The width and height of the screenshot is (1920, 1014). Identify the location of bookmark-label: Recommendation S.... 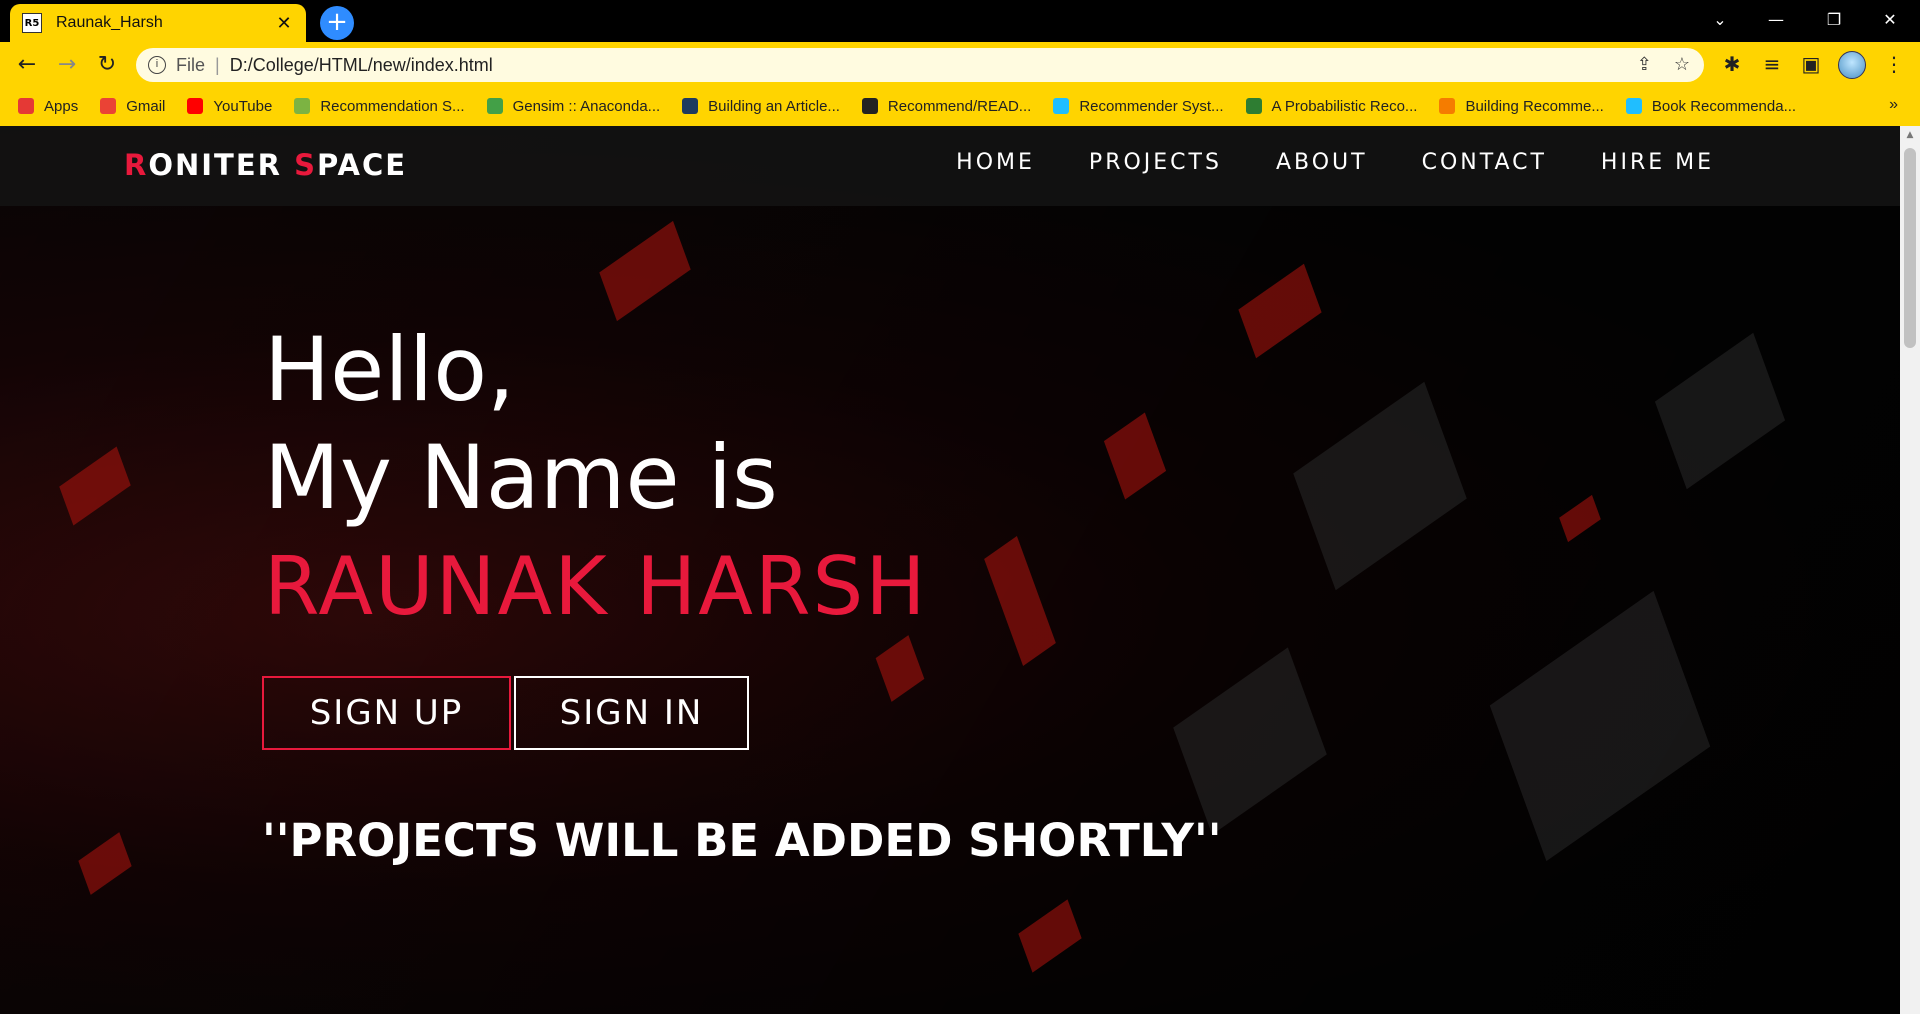
(392, 106).